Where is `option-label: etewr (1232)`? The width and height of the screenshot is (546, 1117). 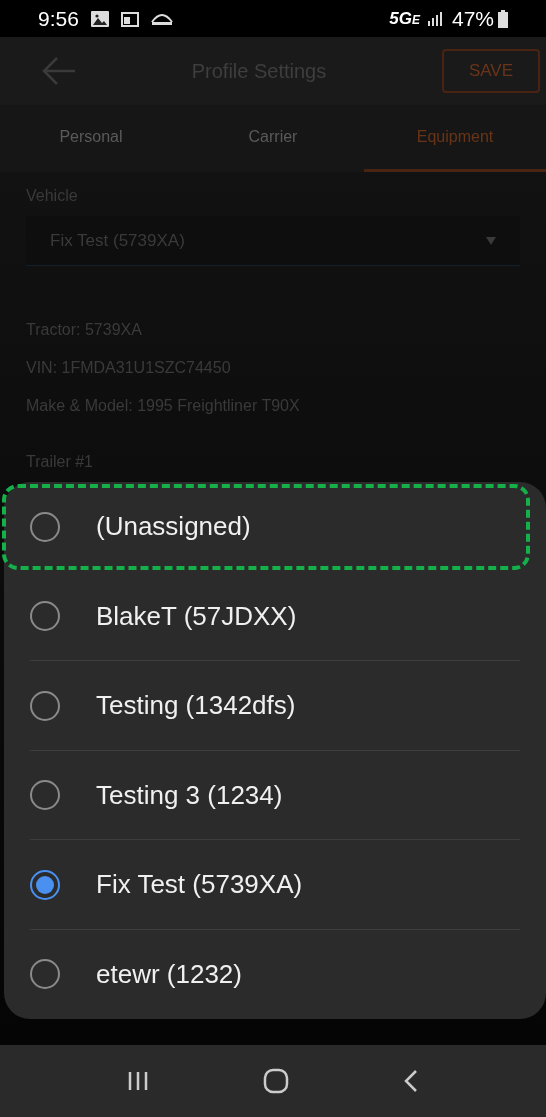
option-label: etewr (1232) is located at coordinates (169, 974).